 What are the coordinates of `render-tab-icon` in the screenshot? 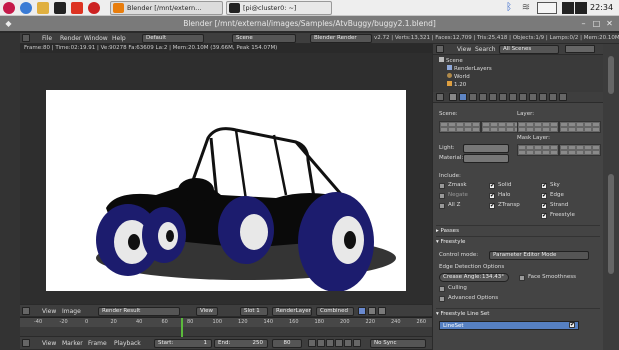 It's located at (453, 97).